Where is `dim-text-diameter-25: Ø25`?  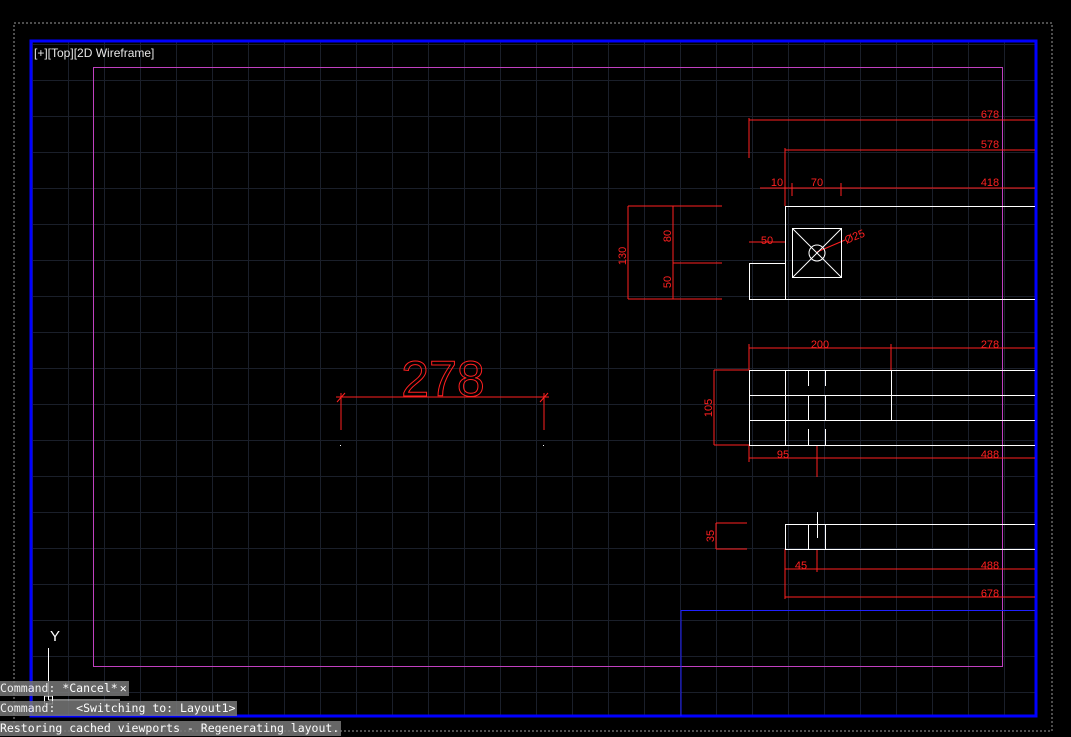
dim-text-diameter-25: Ø25 is located at coordinates (855, 237).